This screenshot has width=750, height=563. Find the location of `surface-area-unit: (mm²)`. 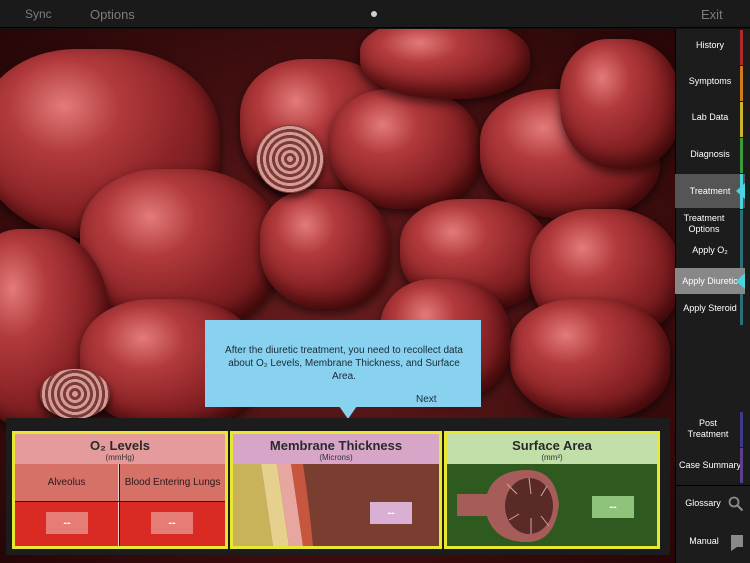

surface-area-unit: (mm²) is located at coordinates (552, 457).